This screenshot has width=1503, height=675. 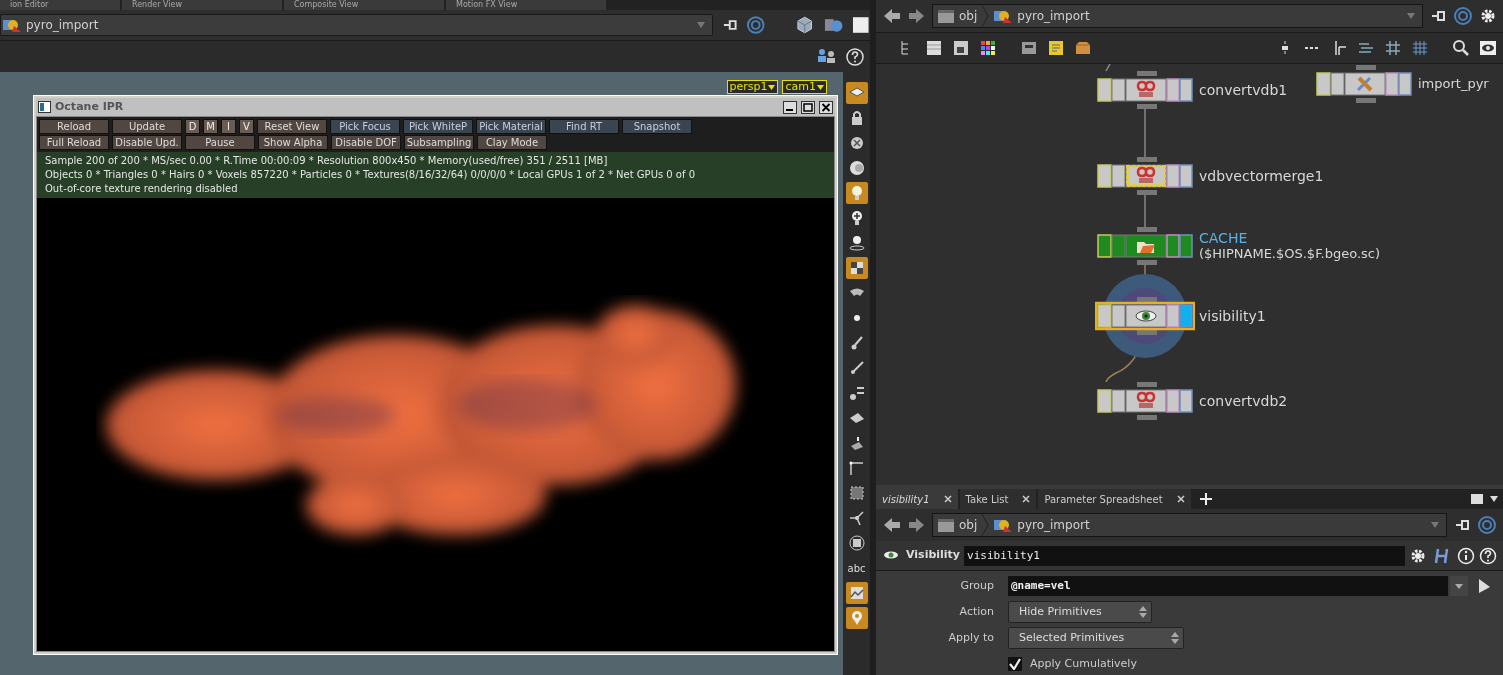 What do you see at coordinates (512, 142) in the screenshot?
I see `octane-button: Clay Mode` at bounding box center [512, 142].